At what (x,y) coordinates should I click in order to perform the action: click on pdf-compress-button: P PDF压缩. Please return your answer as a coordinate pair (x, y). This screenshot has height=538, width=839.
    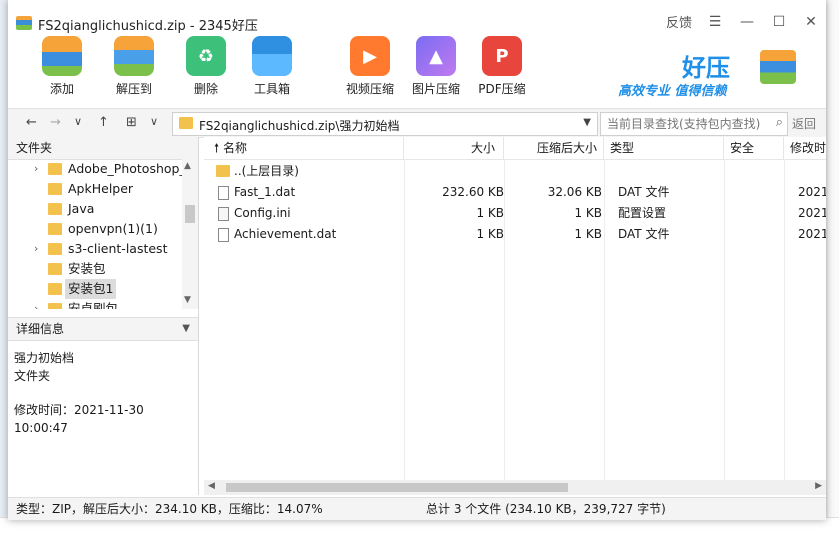
    Looking at the image, I should click on (502, 66).